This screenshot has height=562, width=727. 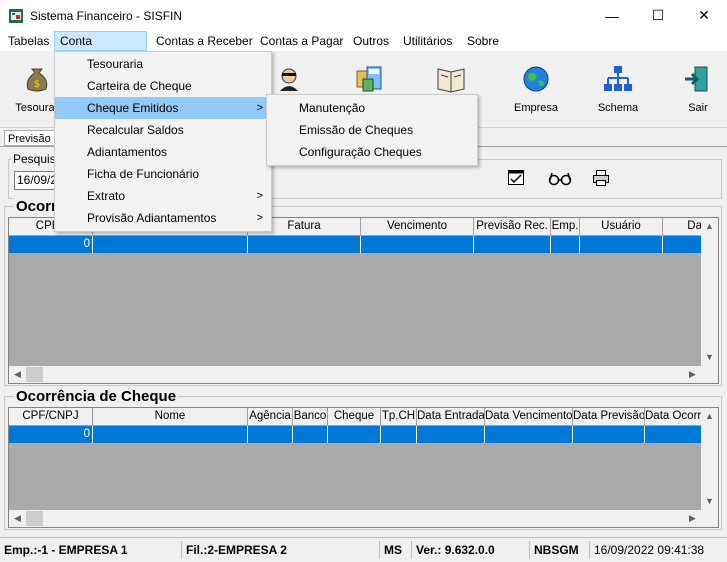 I want to click on tab-previsao: Previsão, so click(x=30, y=138).